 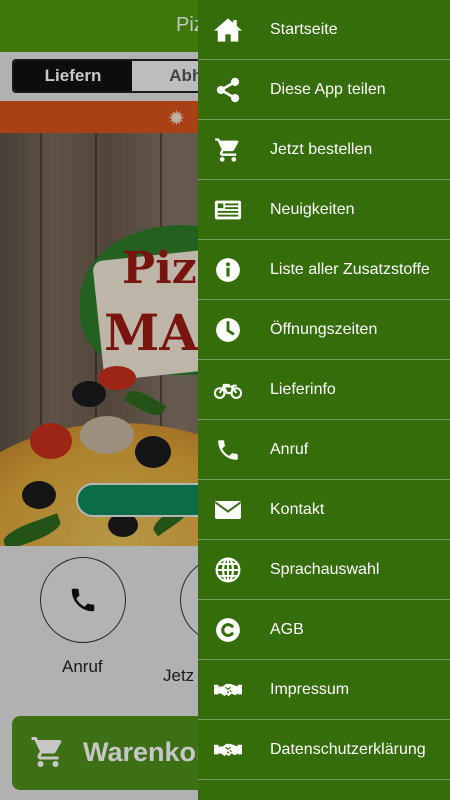 I want to click on menu-item-label: Jetzt bestellen, so click(x=321, y=149).